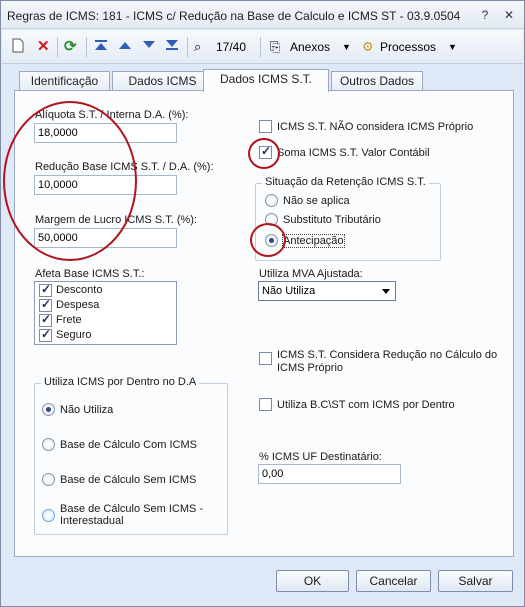 This screenshot has height=607, width=525. What do you see at coordinates (74, 335) in the screenshot?
I see `list-item-label: Seguro` at bounding box center [74, 335].